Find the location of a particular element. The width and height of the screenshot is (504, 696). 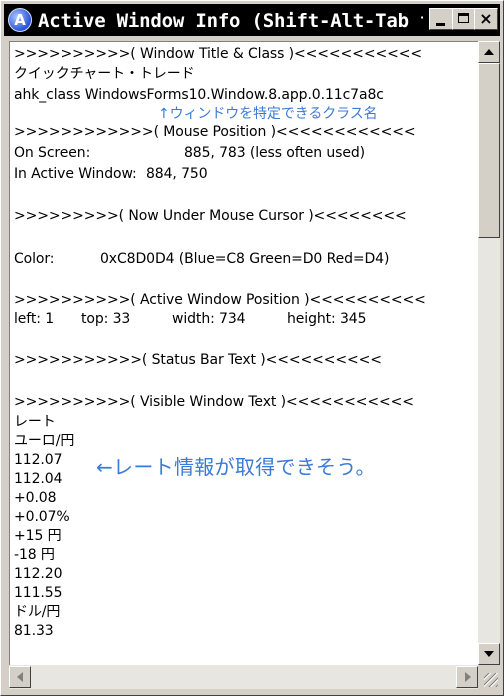

rate-annotation: ←レート情報が取得できそう。 is located at coordinates (236, 467).